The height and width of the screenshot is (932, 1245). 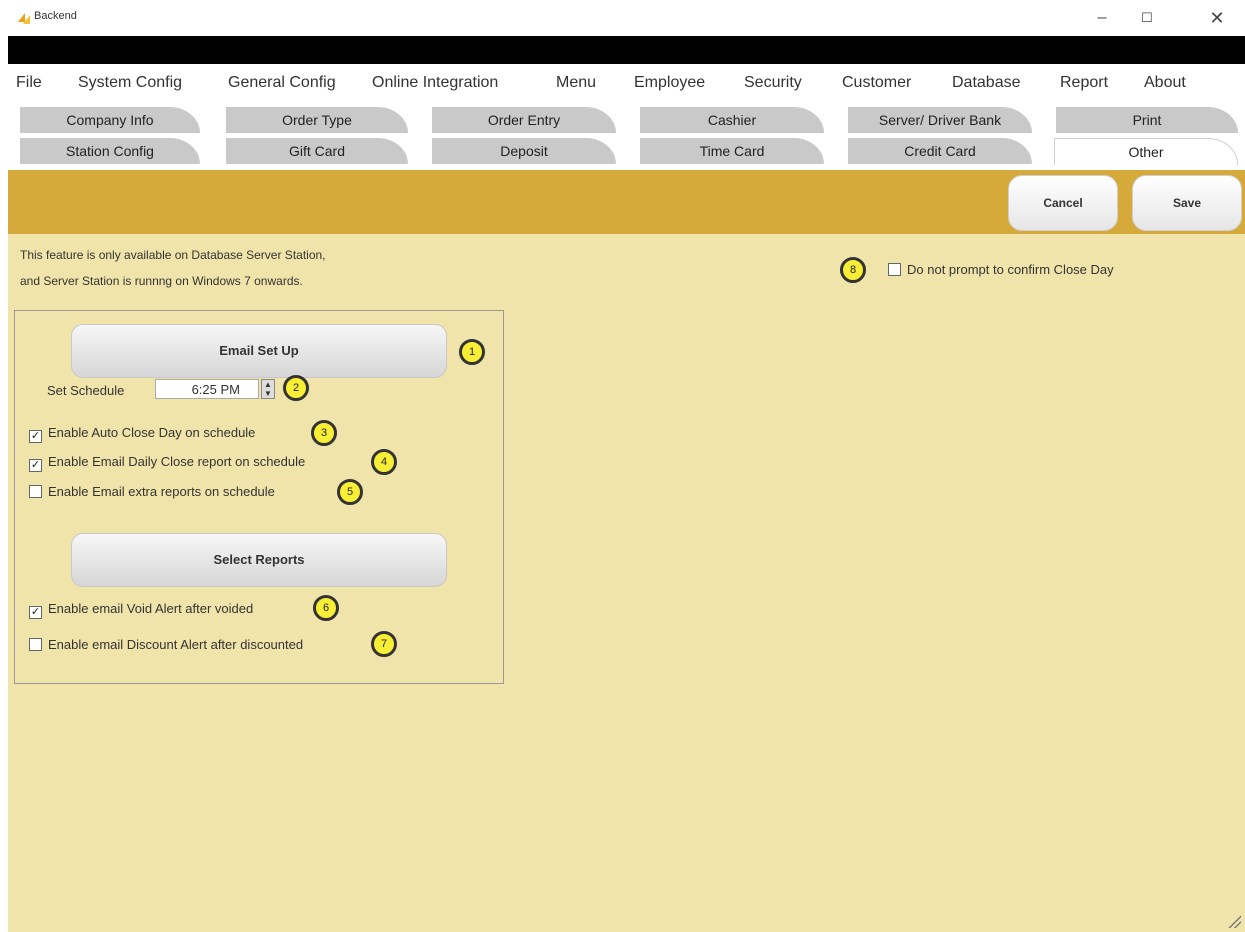 I want to click on tab-print: Print, so click(x=1147, y=120).